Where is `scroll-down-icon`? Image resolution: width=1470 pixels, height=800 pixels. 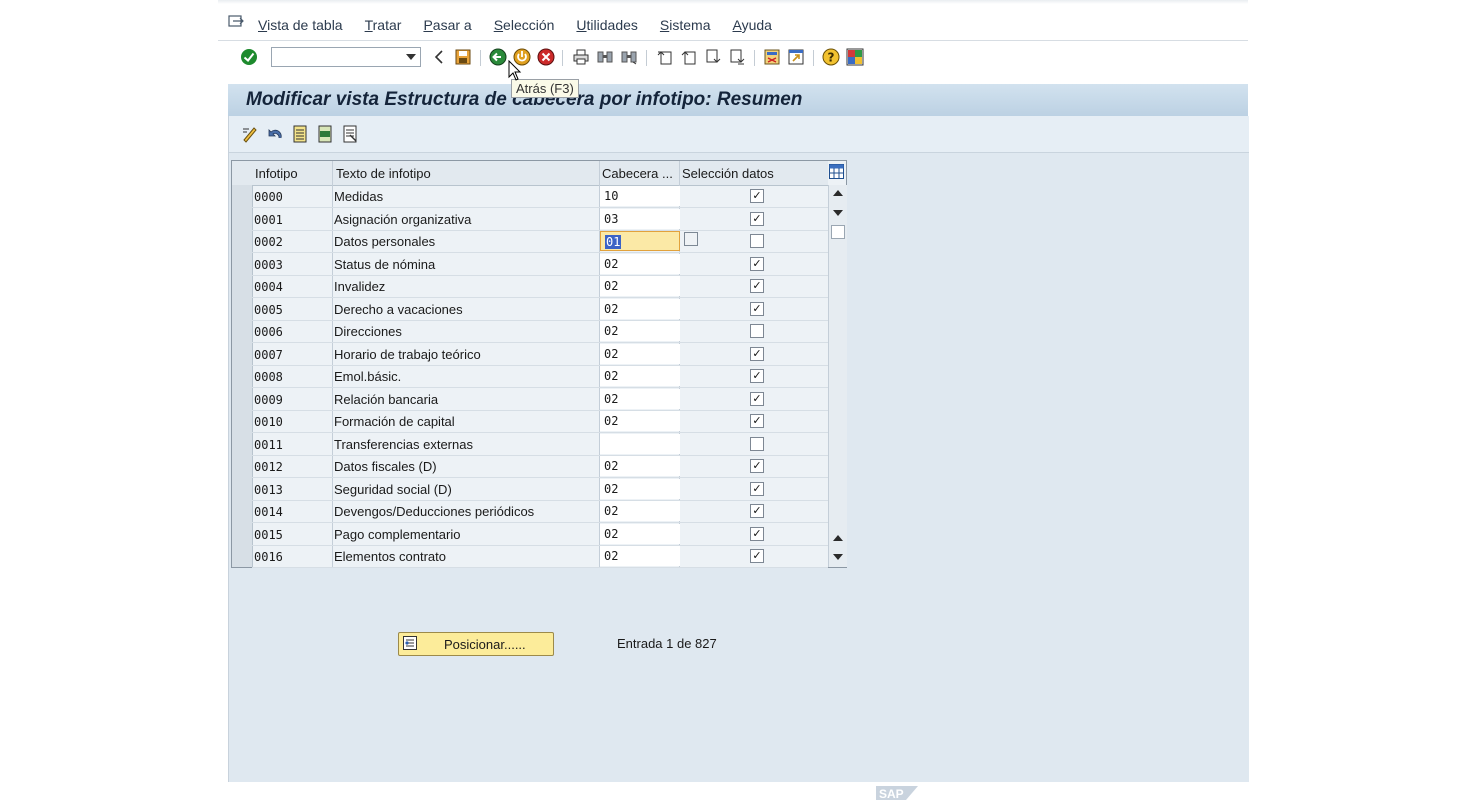 scroll-down-icon is located at coordinates (838, 213).